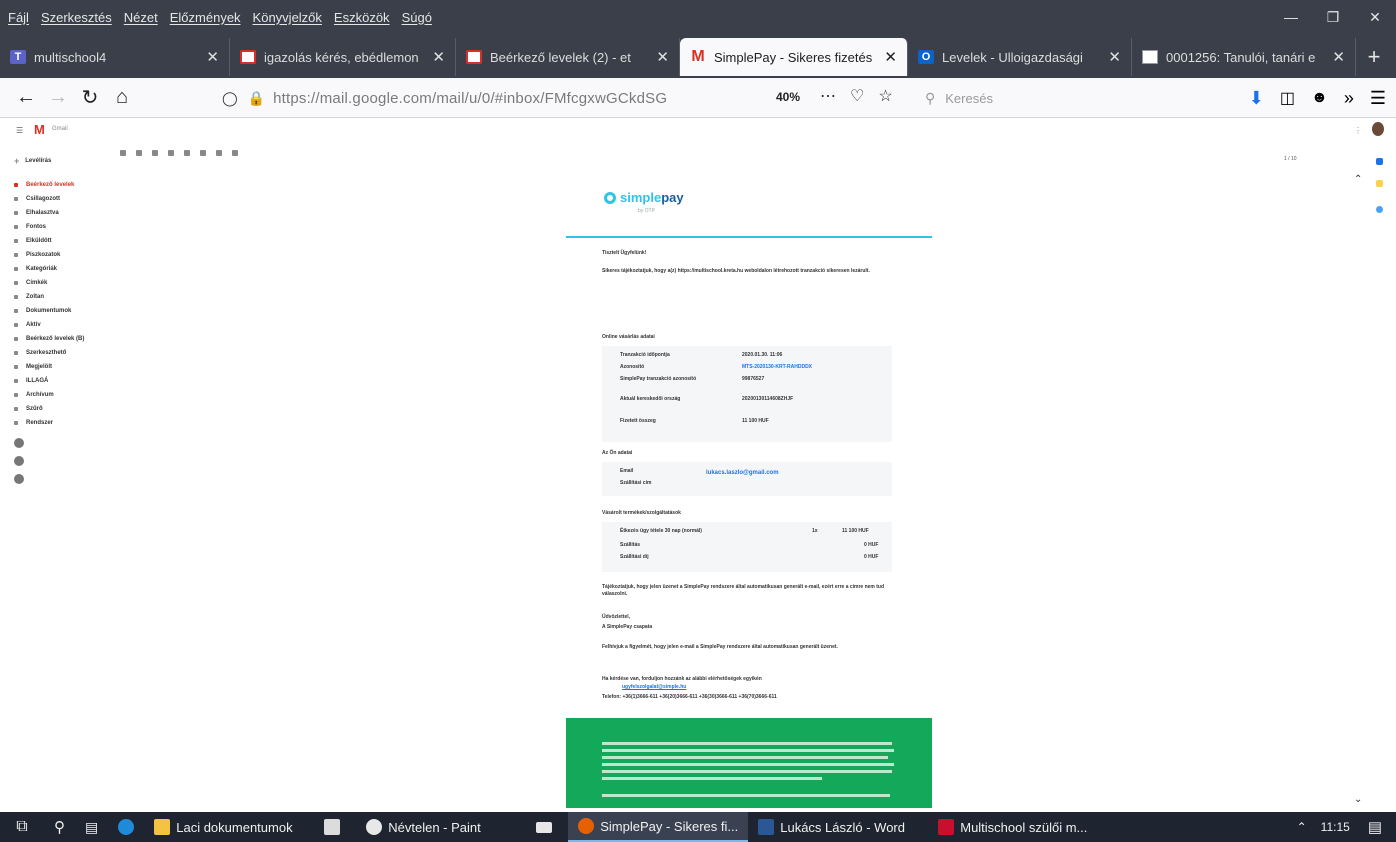  What do you see at coordinates (1319, 98) in the screenshot?
I see `account-icon: ☻` at bounding box center [1319, 98].